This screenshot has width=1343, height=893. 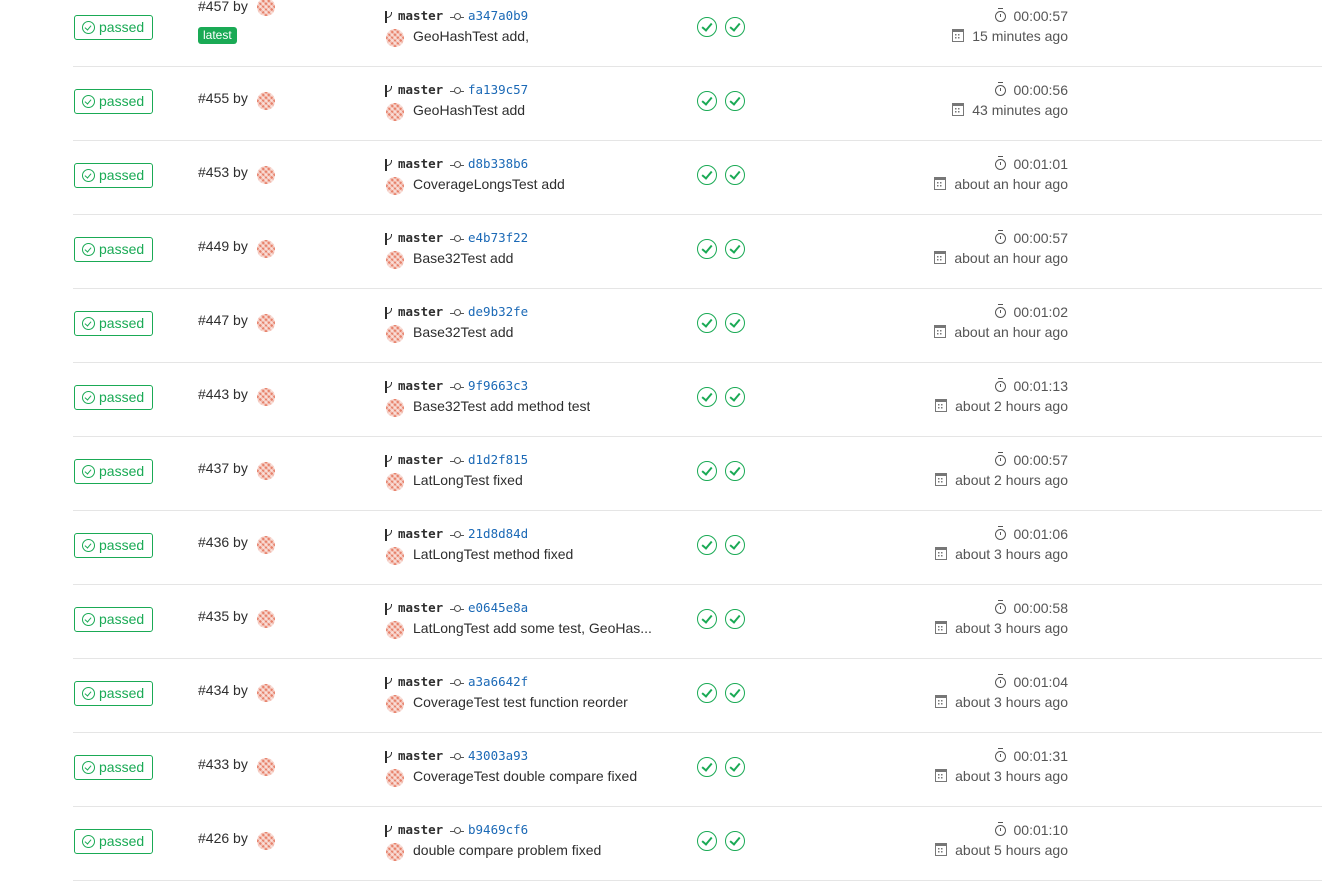 What do you see at coordinates (498, 829) in the screenshot?
I see `commit-sha-link: b9469cf6` at bounding box center [498, 829].